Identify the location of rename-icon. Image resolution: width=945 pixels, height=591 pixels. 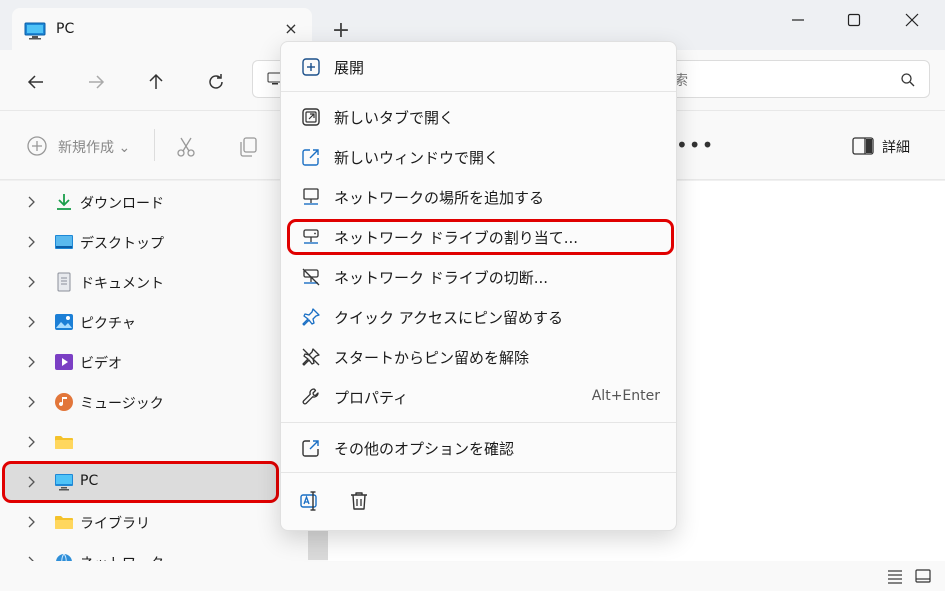
(310, 501).